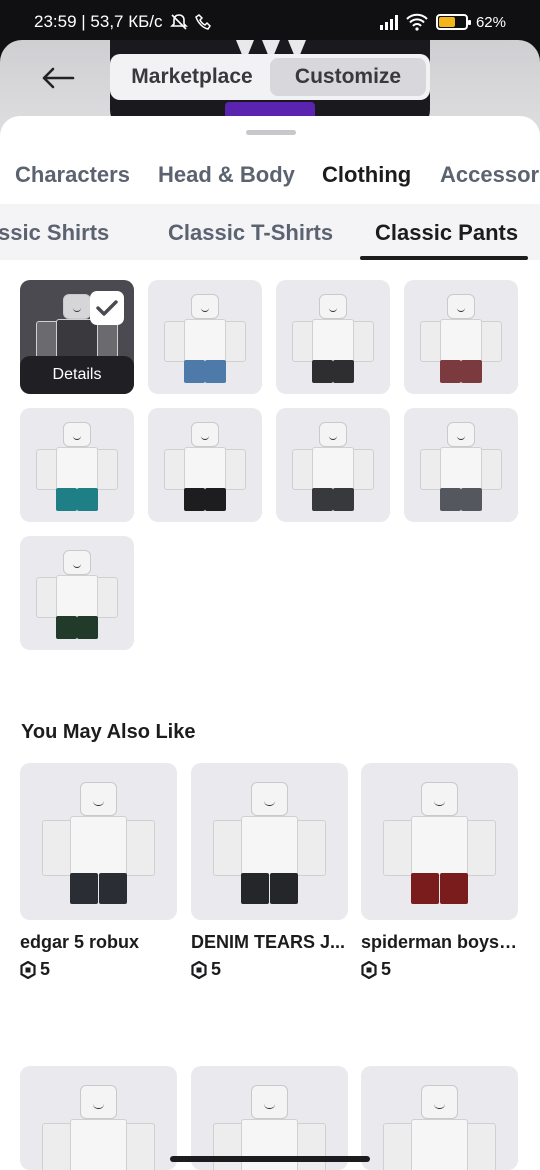  I want to click on status-time: 23:59 | 53,7 КБ/с, so click(98, 21).